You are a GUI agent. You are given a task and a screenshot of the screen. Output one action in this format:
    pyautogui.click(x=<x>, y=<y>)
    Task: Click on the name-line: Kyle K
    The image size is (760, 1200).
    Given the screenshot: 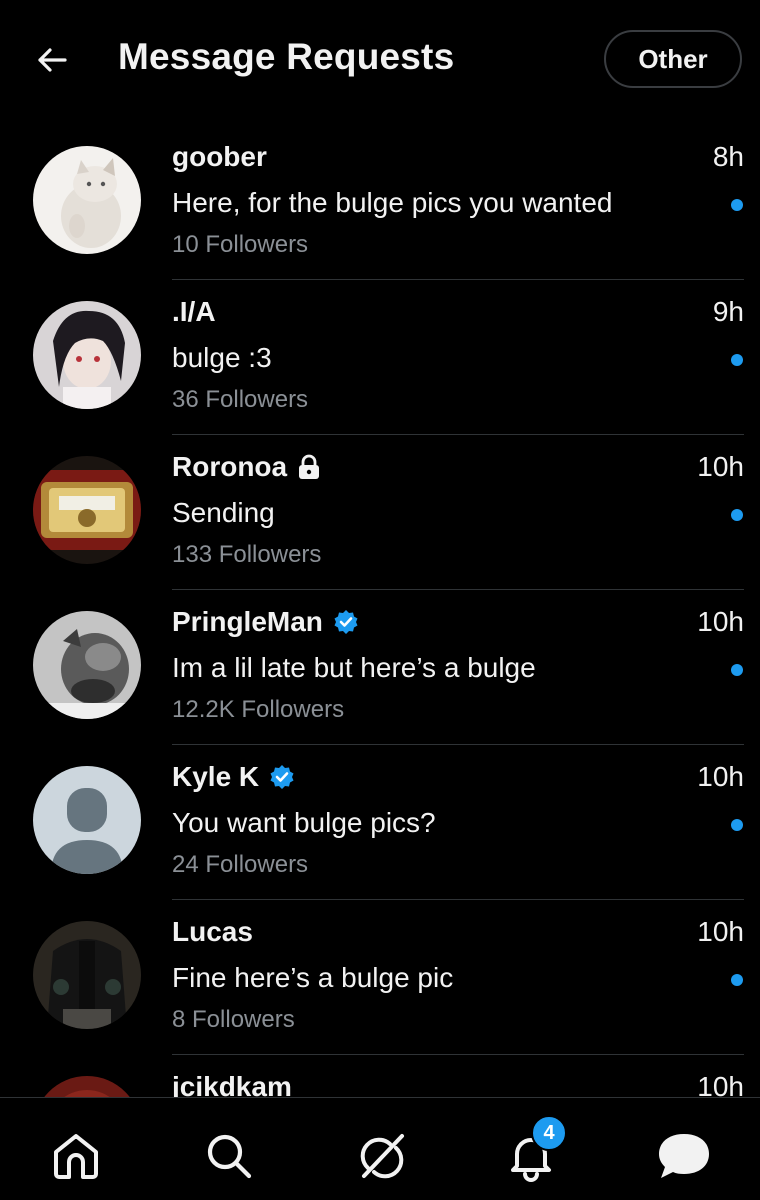 What is the action you would take?
    pyautogui.click(x=233, y=777)
    